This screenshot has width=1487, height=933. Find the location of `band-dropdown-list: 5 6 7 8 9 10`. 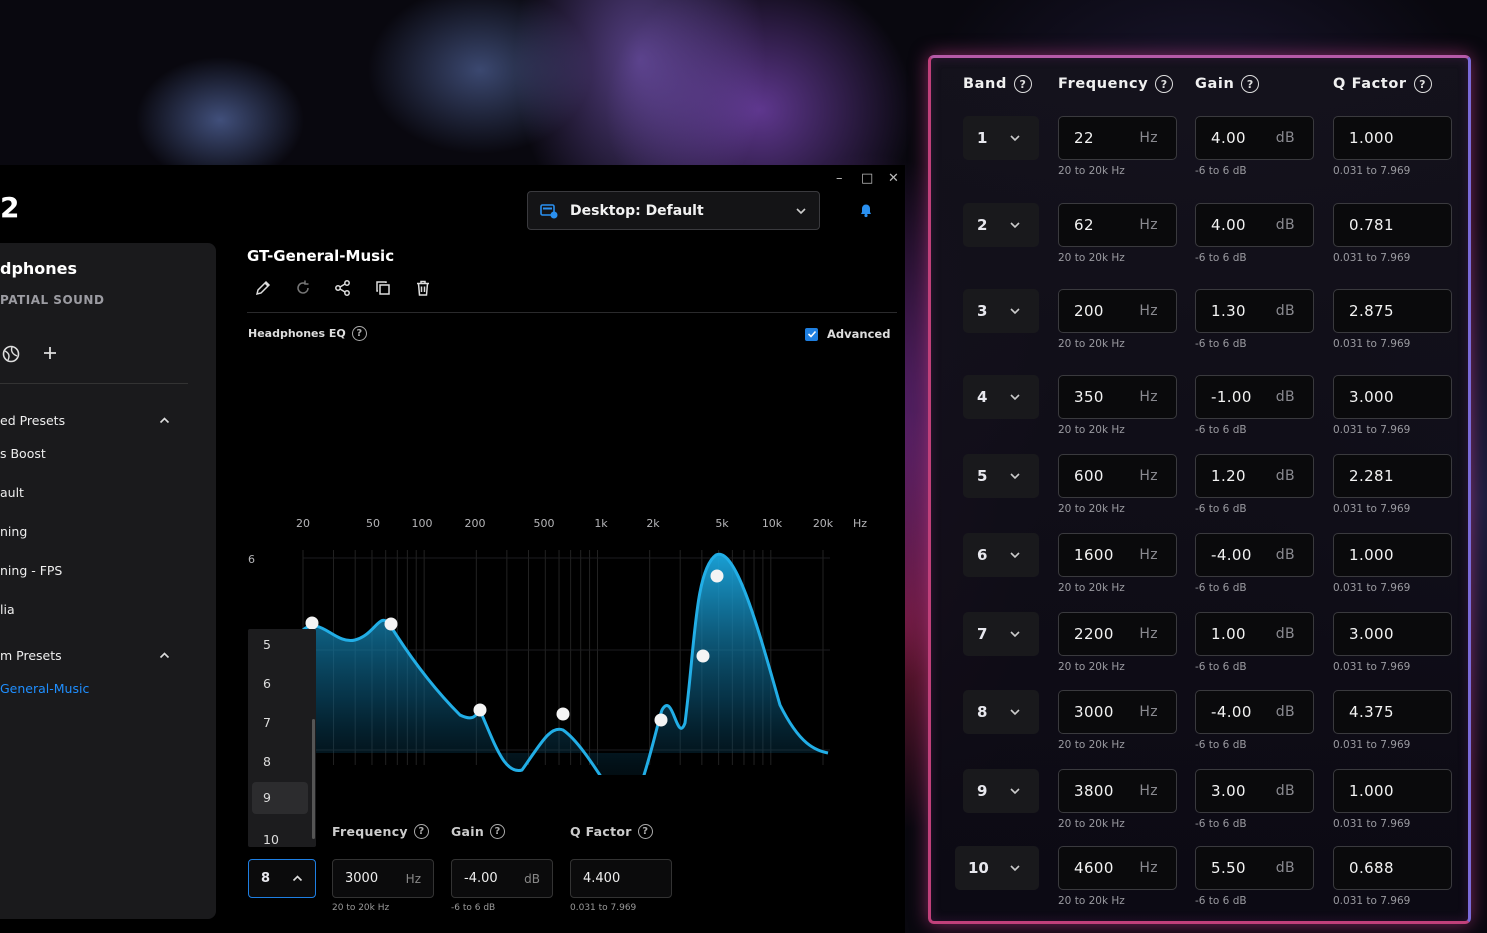

band-dropdown-list: 5 6 7 8 9 10 is located at coordinates (282, 738).